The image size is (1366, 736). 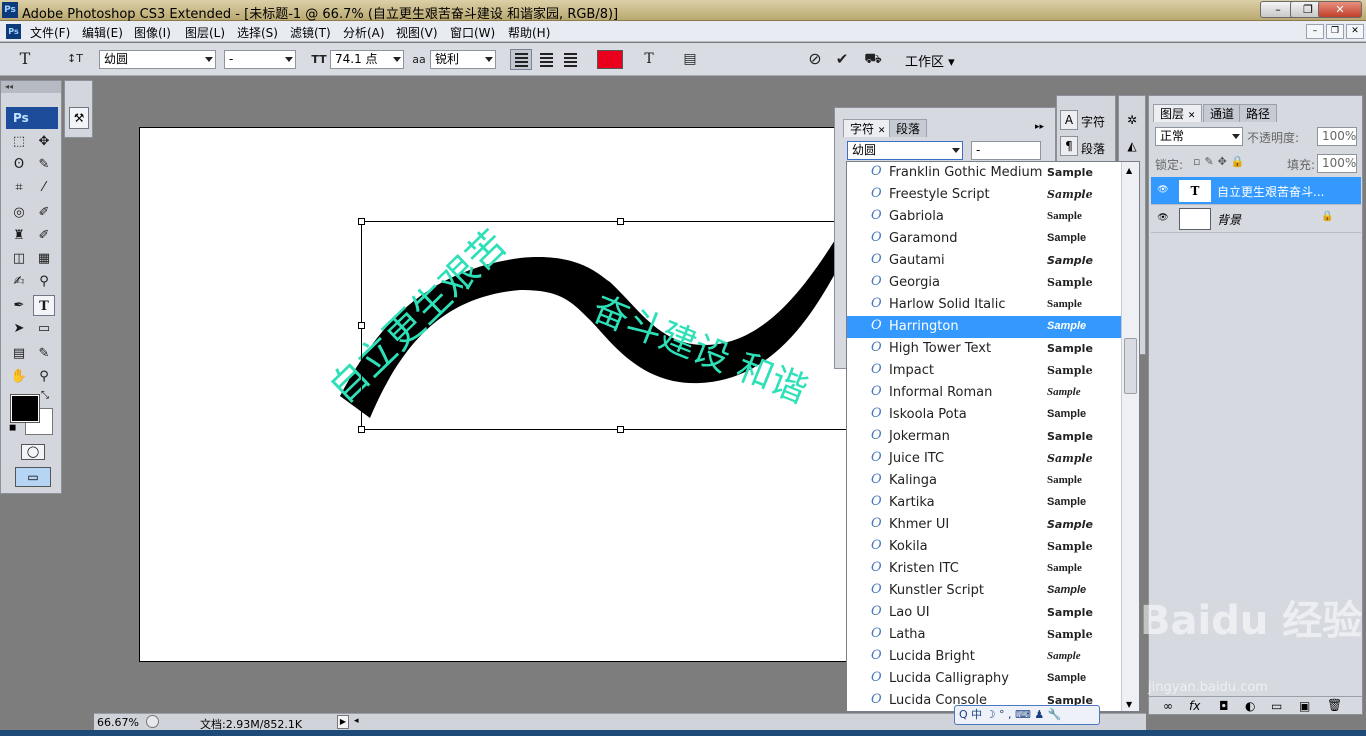 What do you see at coordinates (984, 525) in the screenshot?
I see `font-option: O Khmer UI Sample` at bounding box center [984, 525].